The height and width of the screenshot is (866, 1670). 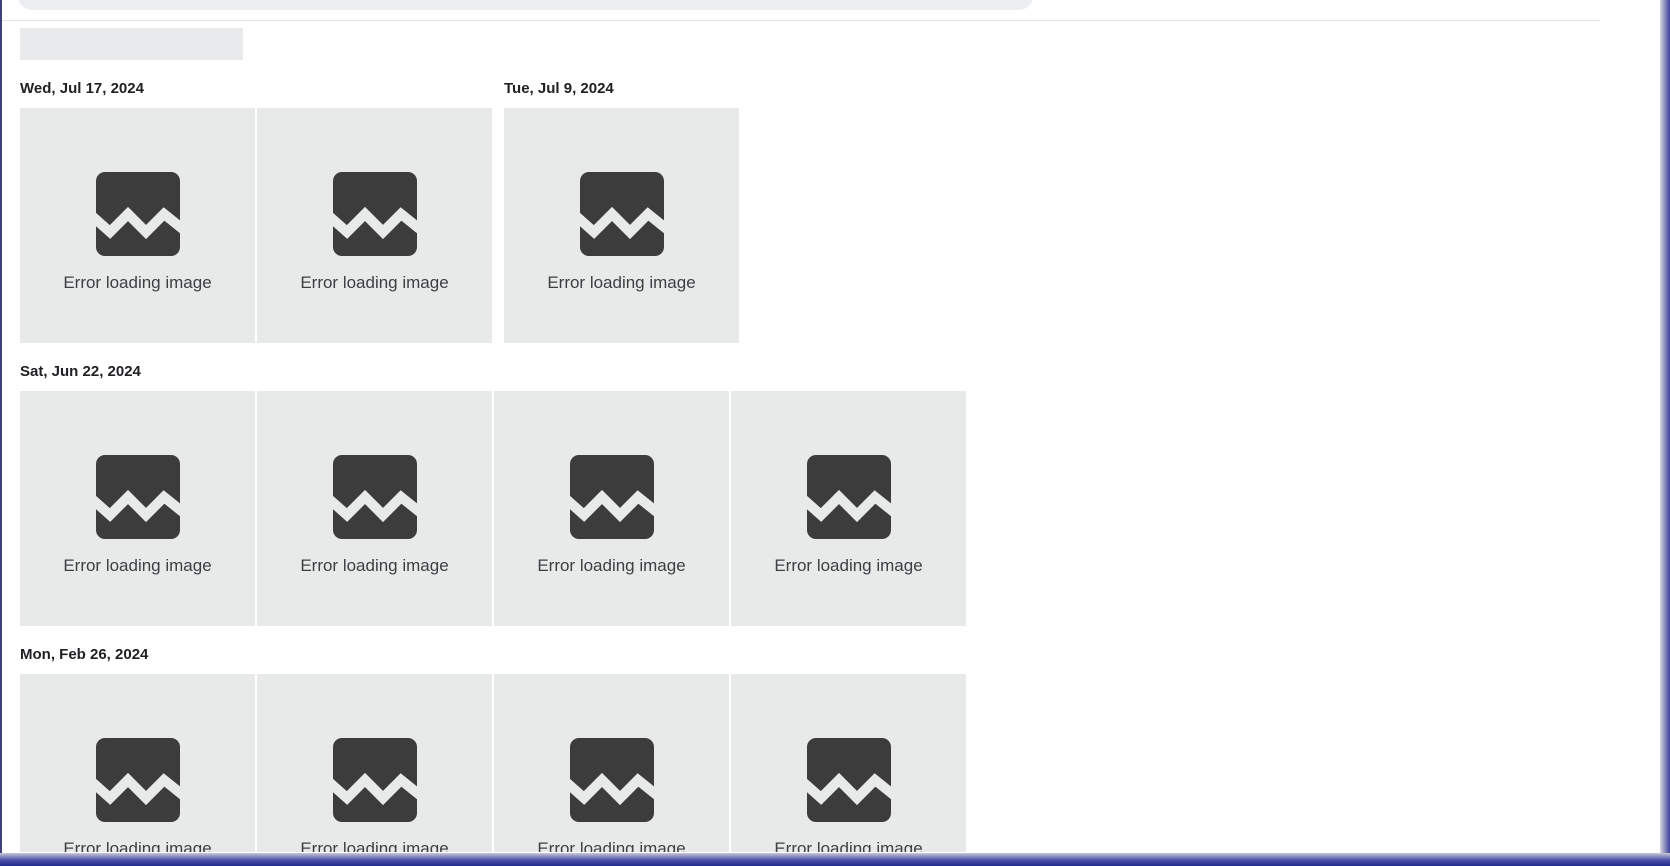 I want to click on search-bar, so click(x=525, y=5).